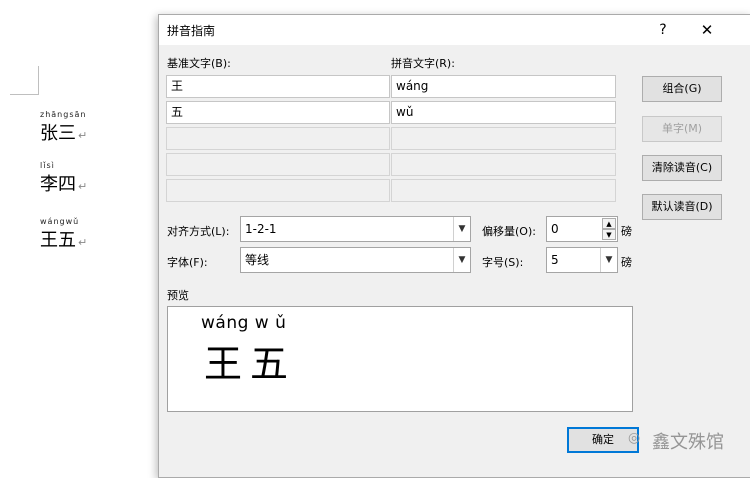 The height and width of the screenshot is (478, 750). What do you see at coordinates (187, 262) in the screenshot?
I see `font-label: 字体(F):` at bounding box center [187, 262].